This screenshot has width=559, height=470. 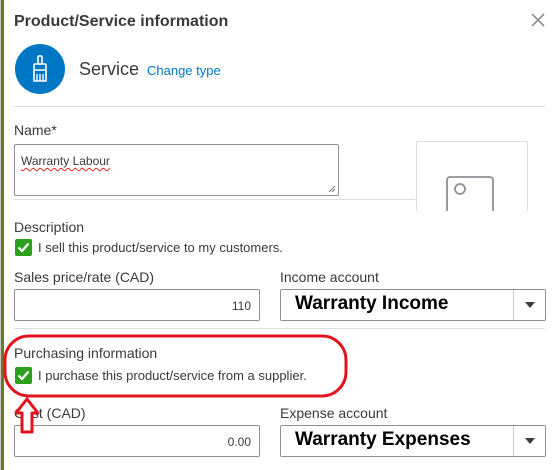 I want to click on paint-brush-icon, so click(x=40, y=68).